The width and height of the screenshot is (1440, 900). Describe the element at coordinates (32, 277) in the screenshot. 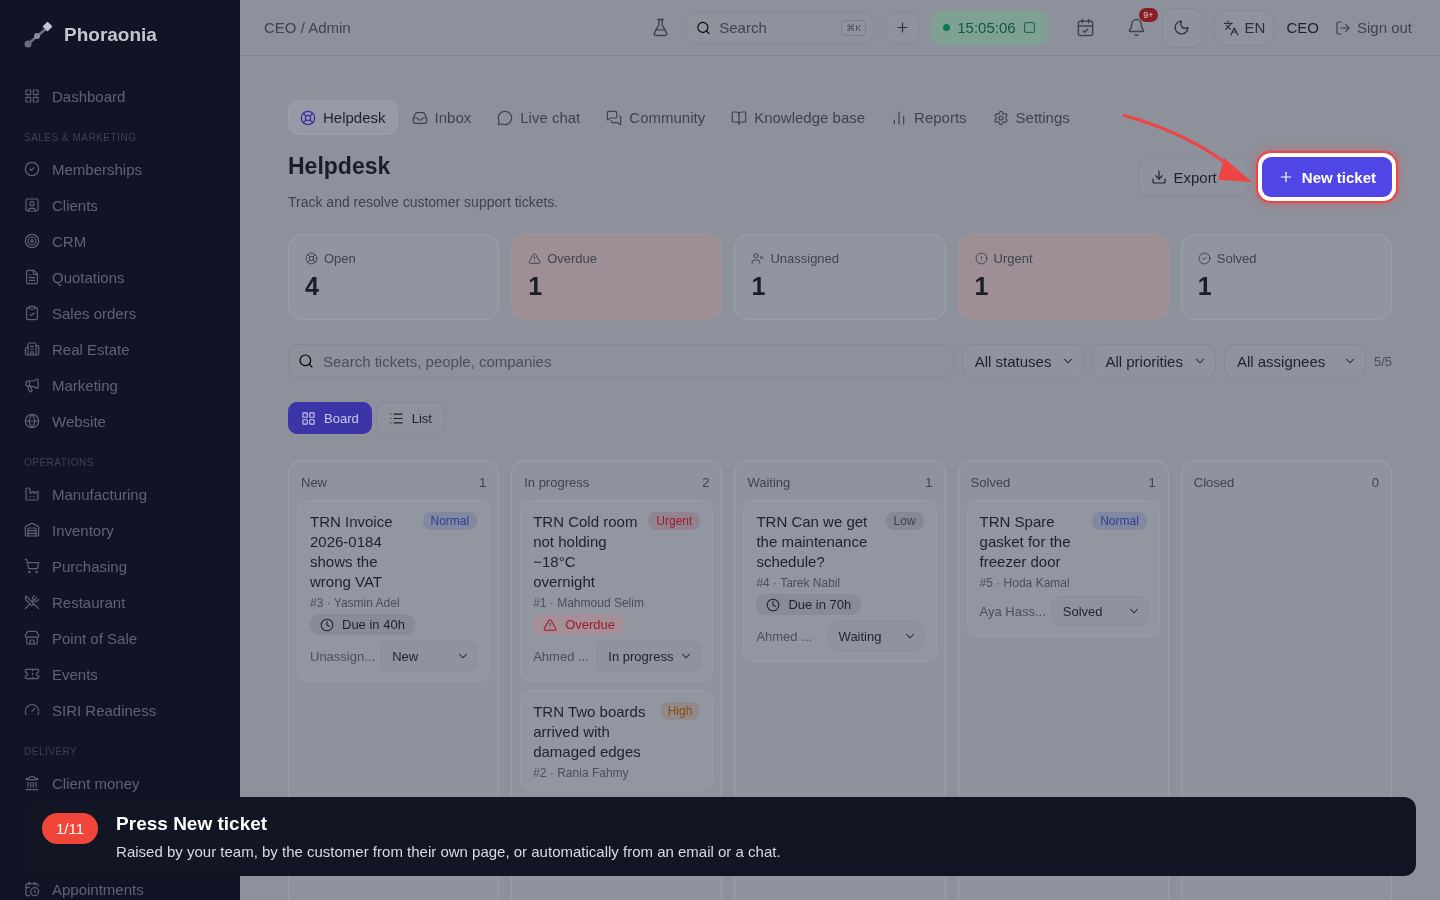

I see `document-icon` at that location.